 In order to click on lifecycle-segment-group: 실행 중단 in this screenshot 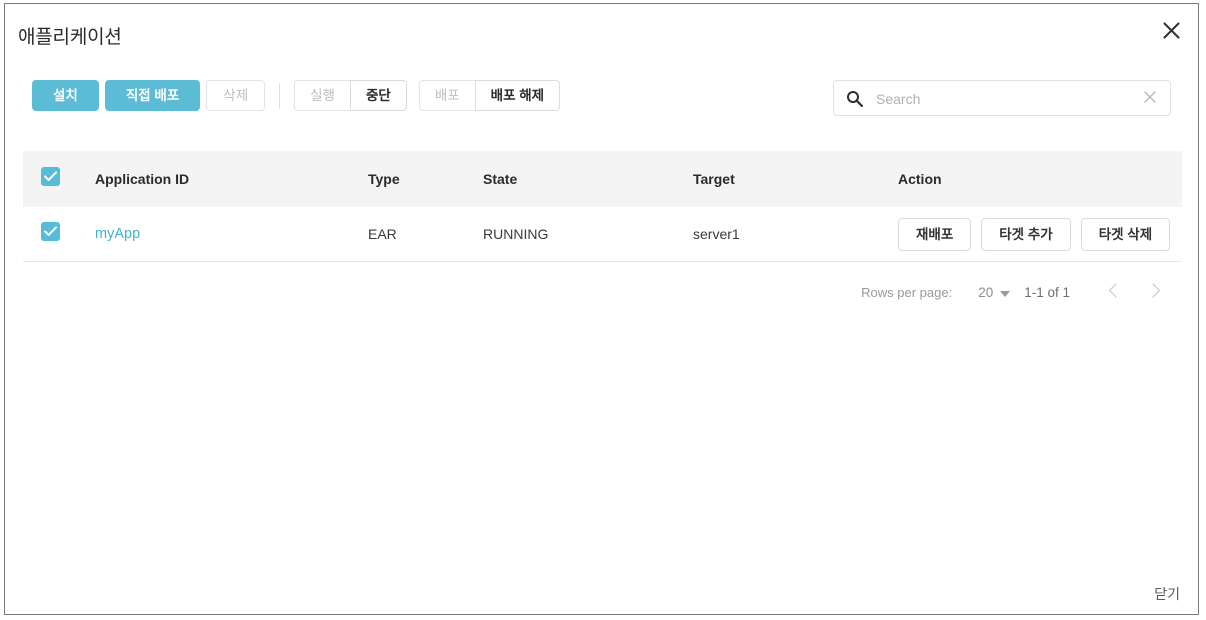, I will do `click(350, 95)`.